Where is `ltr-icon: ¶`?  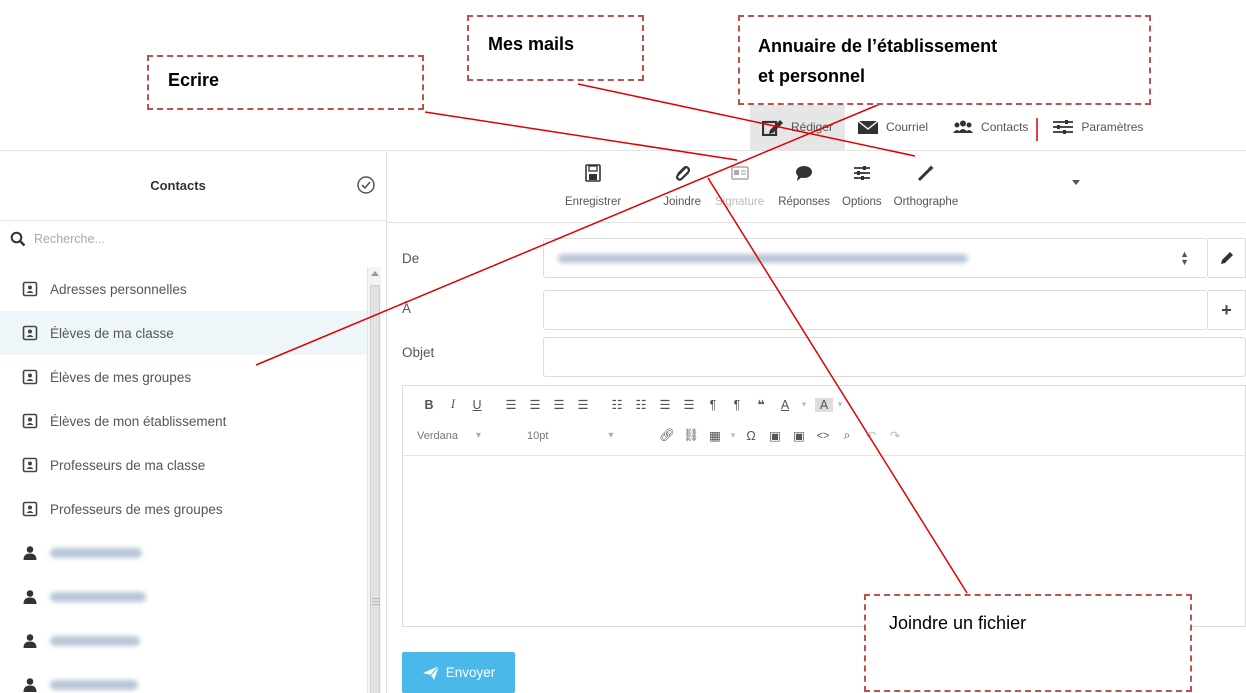
ltr-icon: ¶ is located at coordinates (713, 405).